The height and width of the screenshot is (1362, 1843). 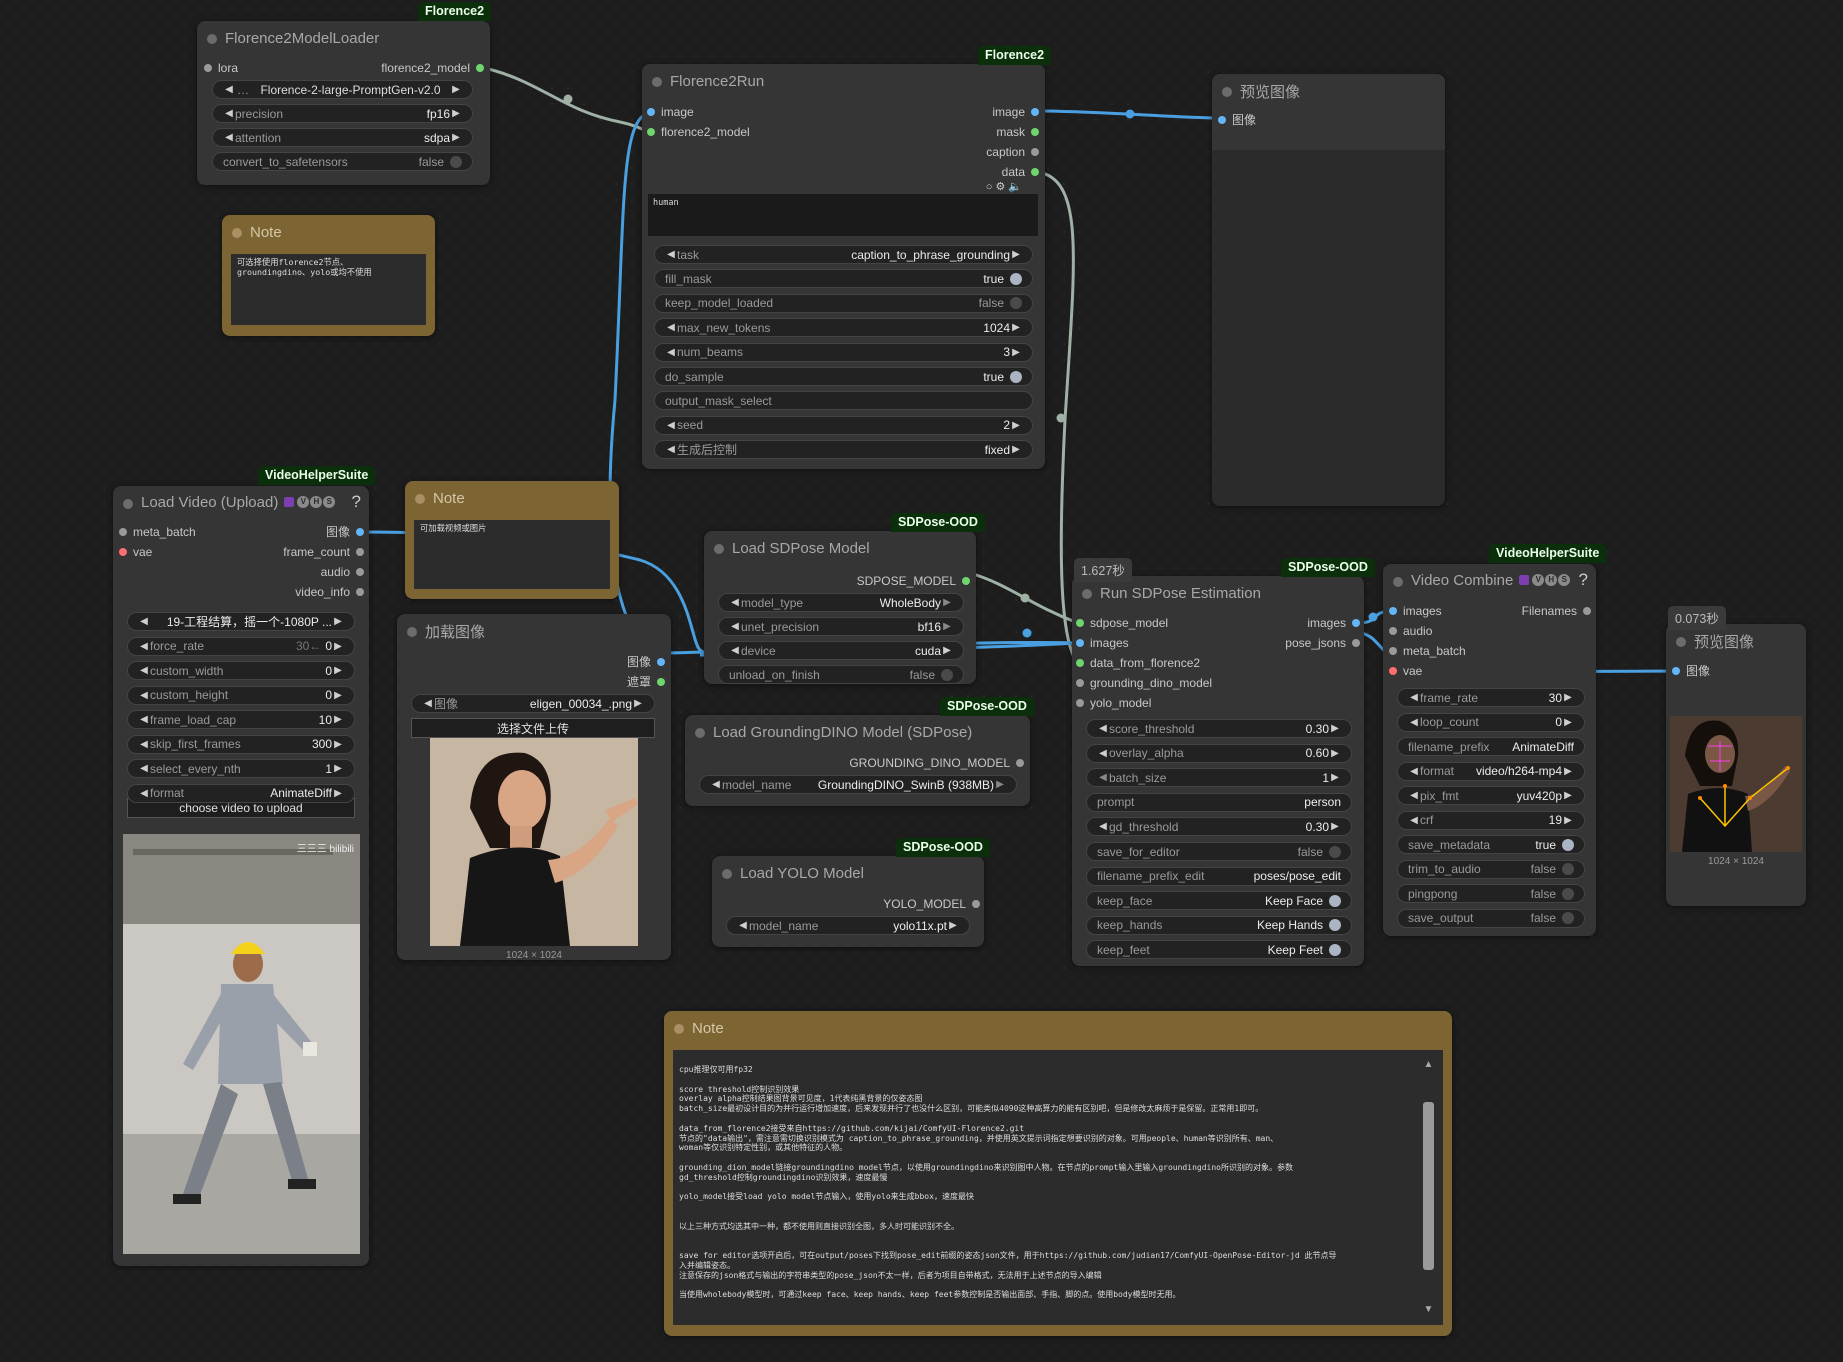 I want to click on output-caption: caption, so click(x=1012, y=152).